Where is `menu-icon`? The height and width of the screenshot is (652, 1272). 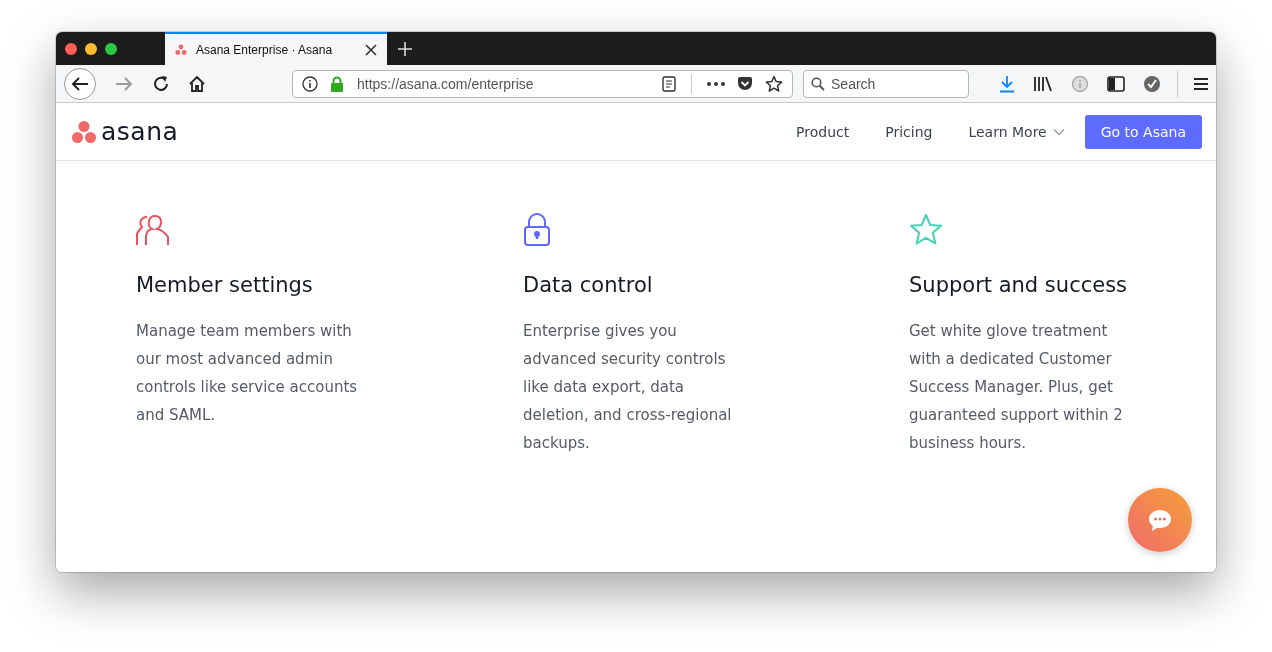 menu-icon is located at coordinates (1201, 83).